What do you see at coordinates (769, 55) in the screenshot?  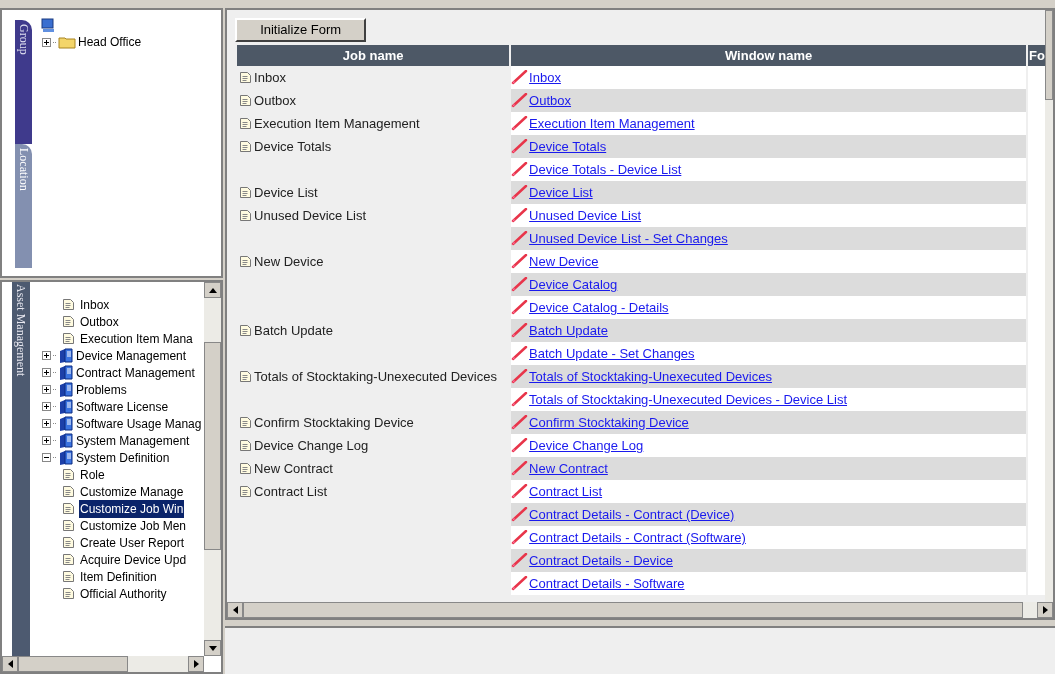 I see `column-header: Window name` at bounding box center [769, 55].